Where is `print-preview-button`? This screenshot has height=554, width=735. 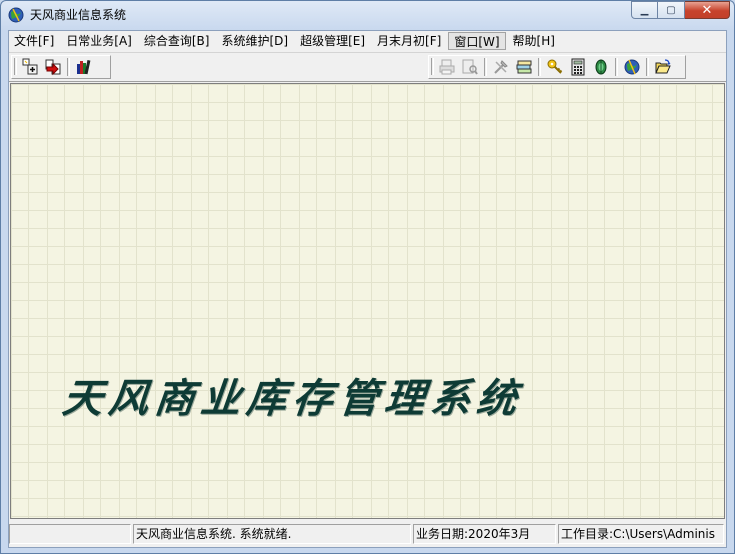 print-preview-button is located at coordinates (470, 67).